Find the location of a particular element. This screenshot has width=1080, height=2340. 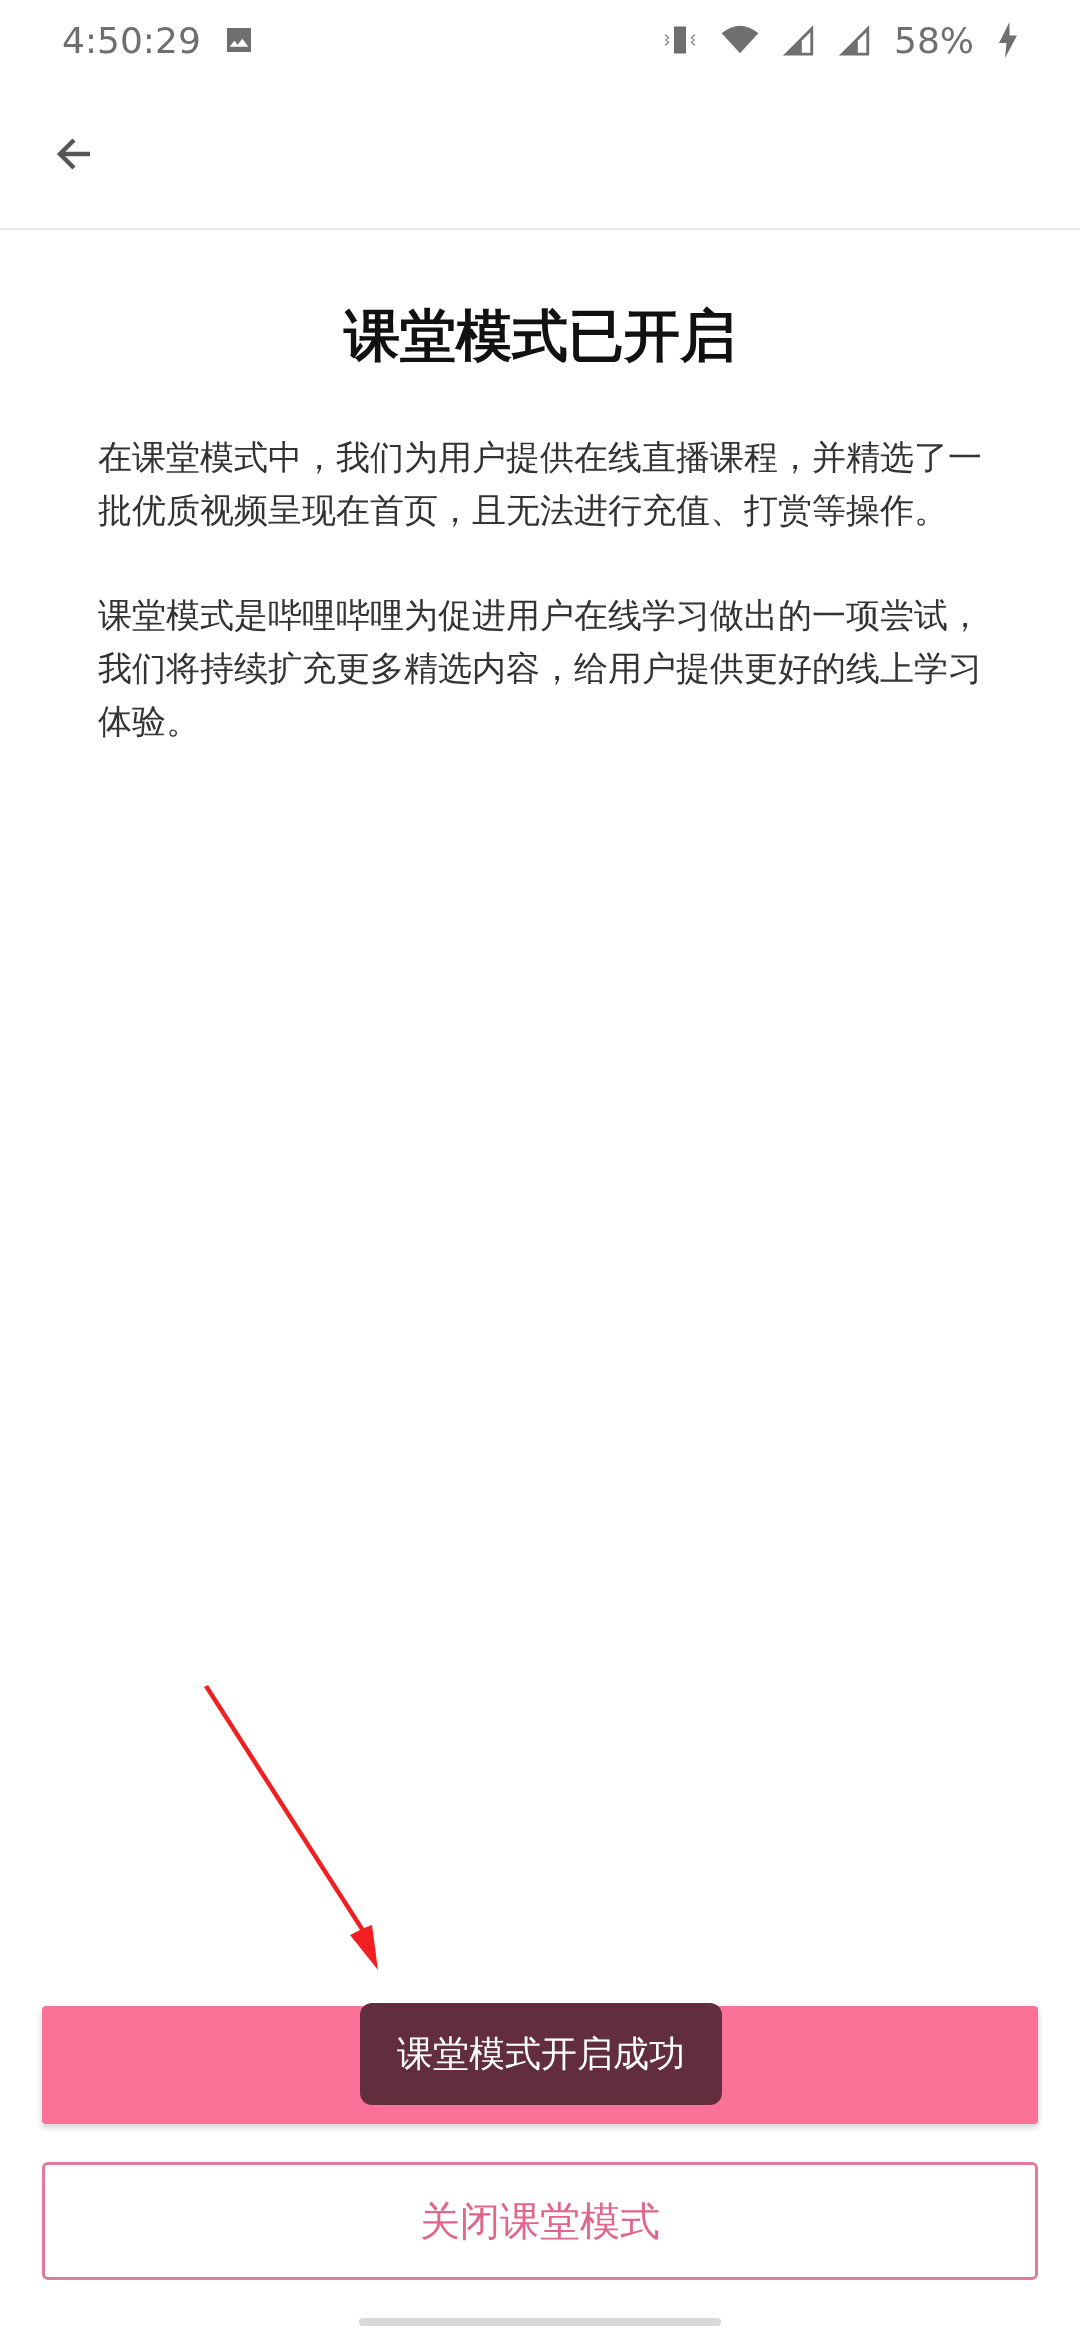

description-paragraph: 在课堂模式中，我们为用户提供在线直播课程，并精选了一批优质视频呈现在首页，且无法进行充值、打赏等操作。 is located at coordinates (540, 484).